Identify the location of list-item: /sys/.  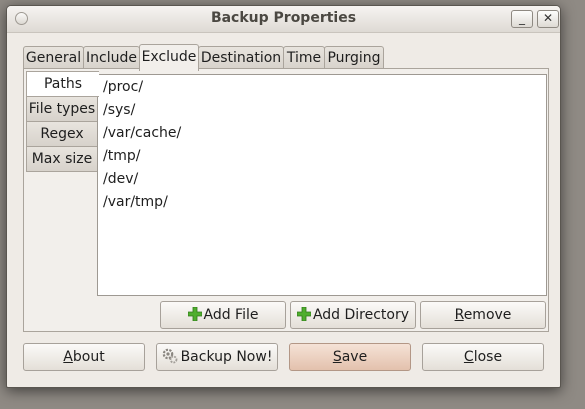
(119, 110).